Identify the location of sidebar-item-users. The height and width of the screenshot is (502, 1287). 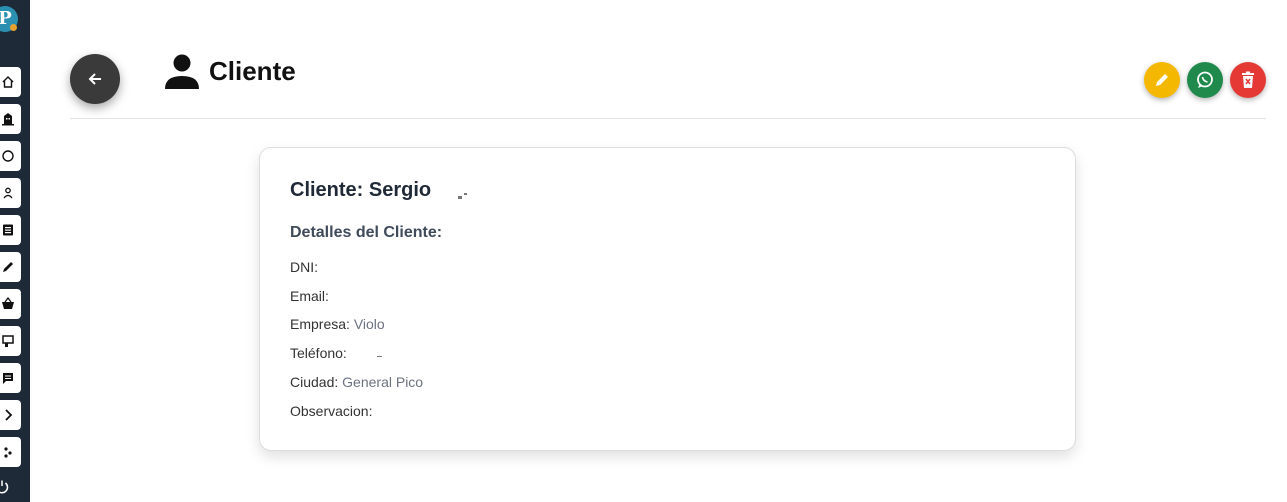
(10, 193).